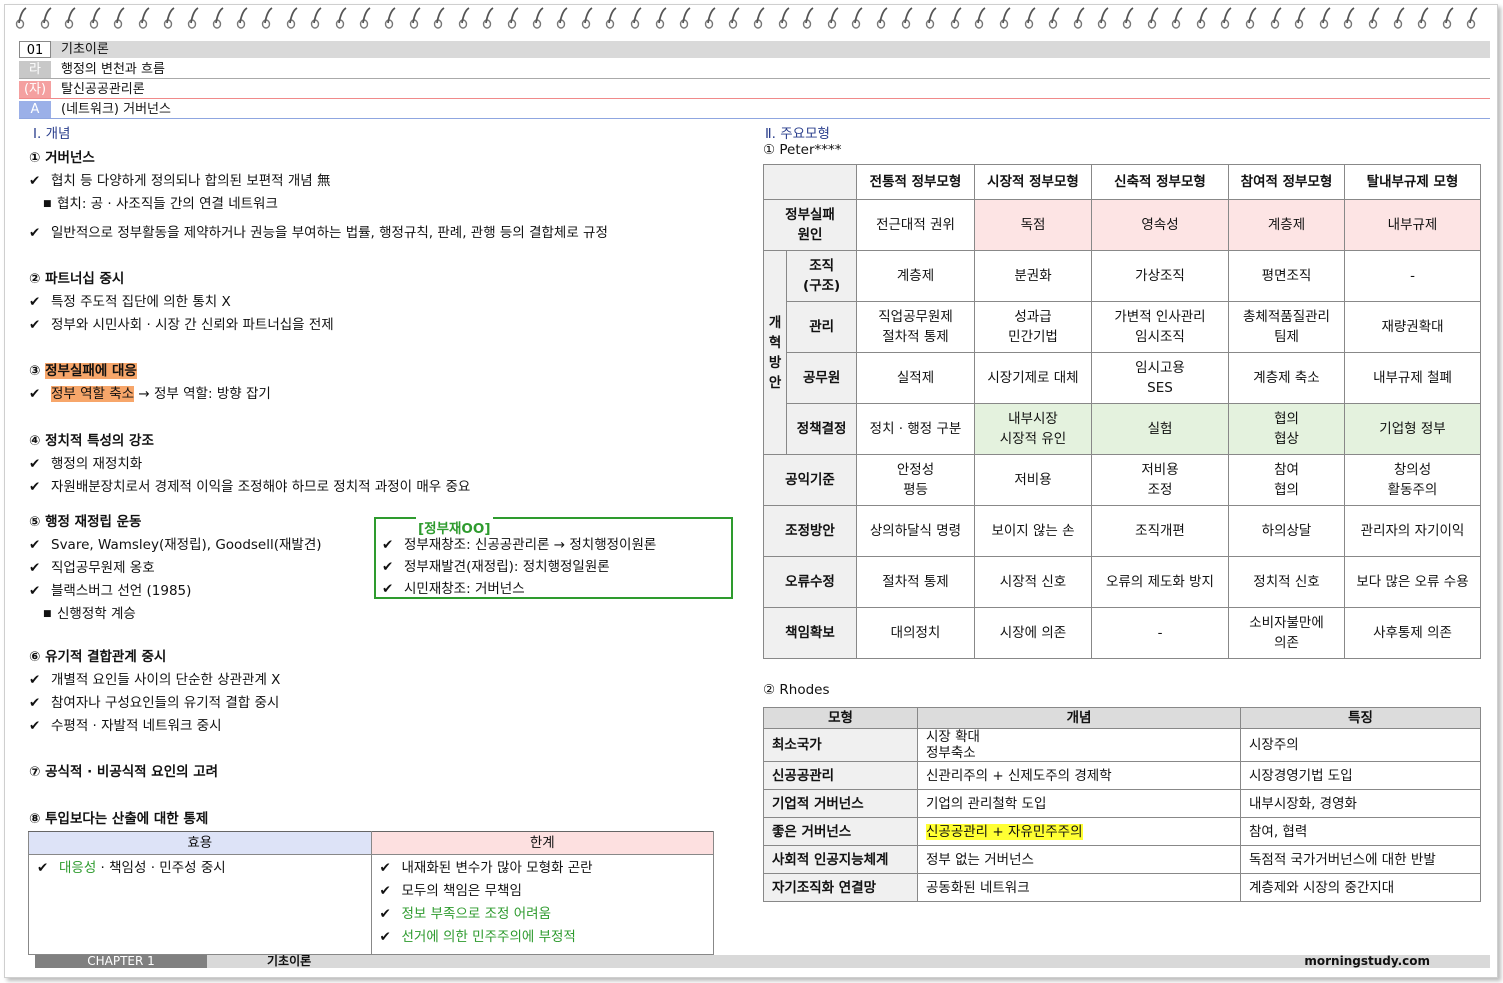  Describe the element at coordinates (200, 904) in the screenshot. I see `utility-cell: ✔ 대응성 · 책임성 · 민주성 중시` at that location.